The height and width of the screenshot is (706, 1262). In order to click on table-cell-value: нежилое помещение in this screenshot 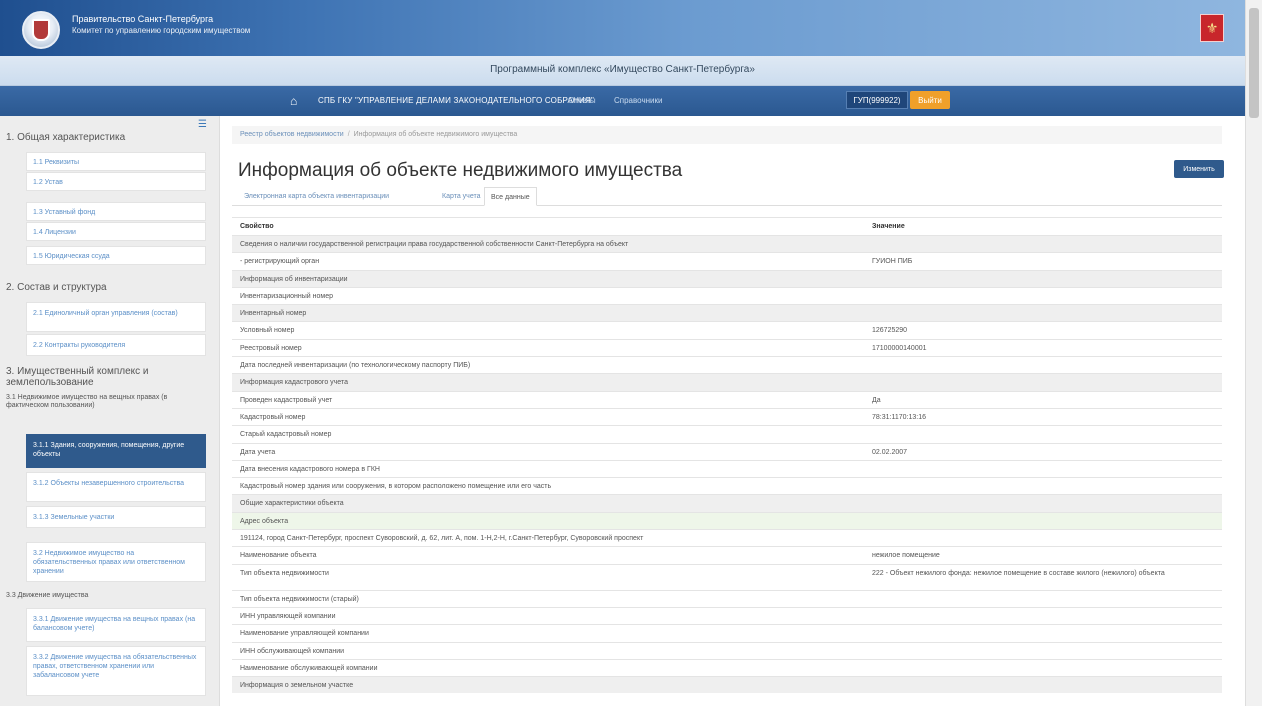, I will do `click(906, 556)`.